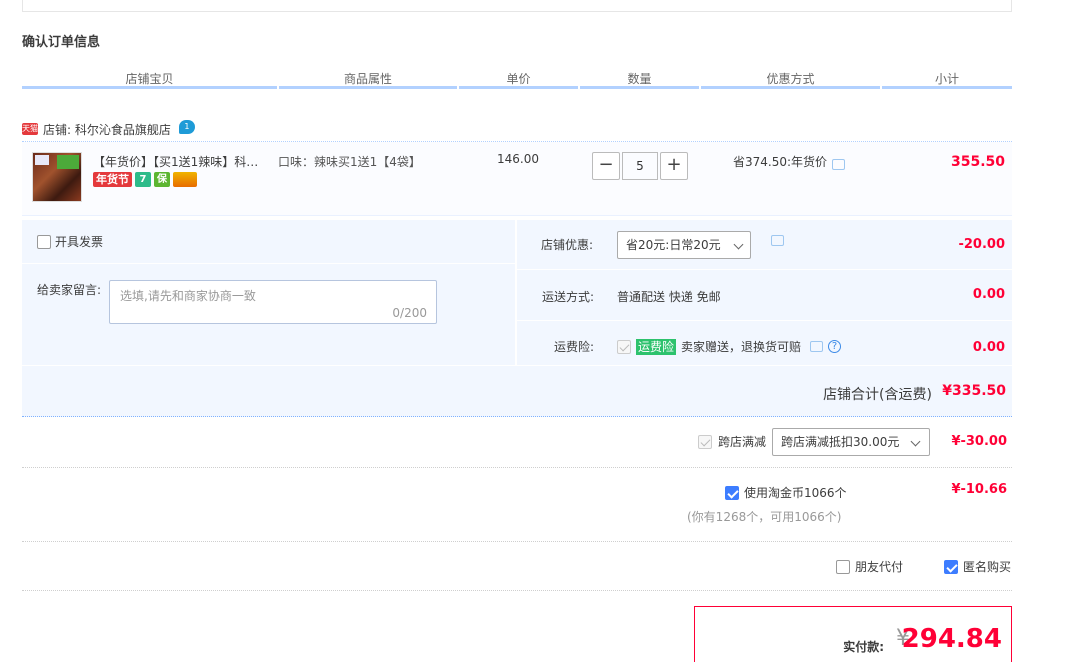 This screenshot has width=1065, height=662. I want to click on invoice-label: 开具发票, so click(79, 242).